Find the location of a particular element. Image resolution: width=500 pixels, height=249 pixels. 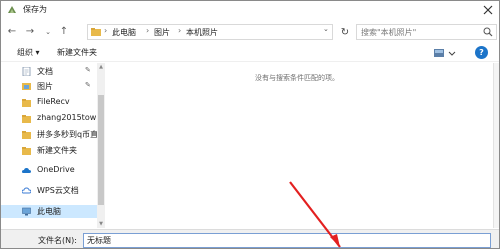

search-icon is located at coordinates (488, 32).